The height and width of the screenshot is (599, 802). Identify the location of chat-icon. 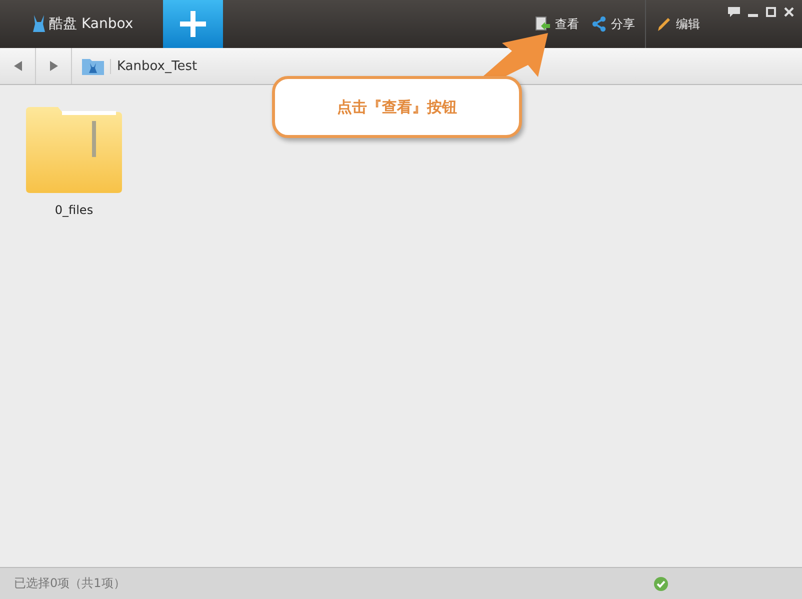
(734, 12).